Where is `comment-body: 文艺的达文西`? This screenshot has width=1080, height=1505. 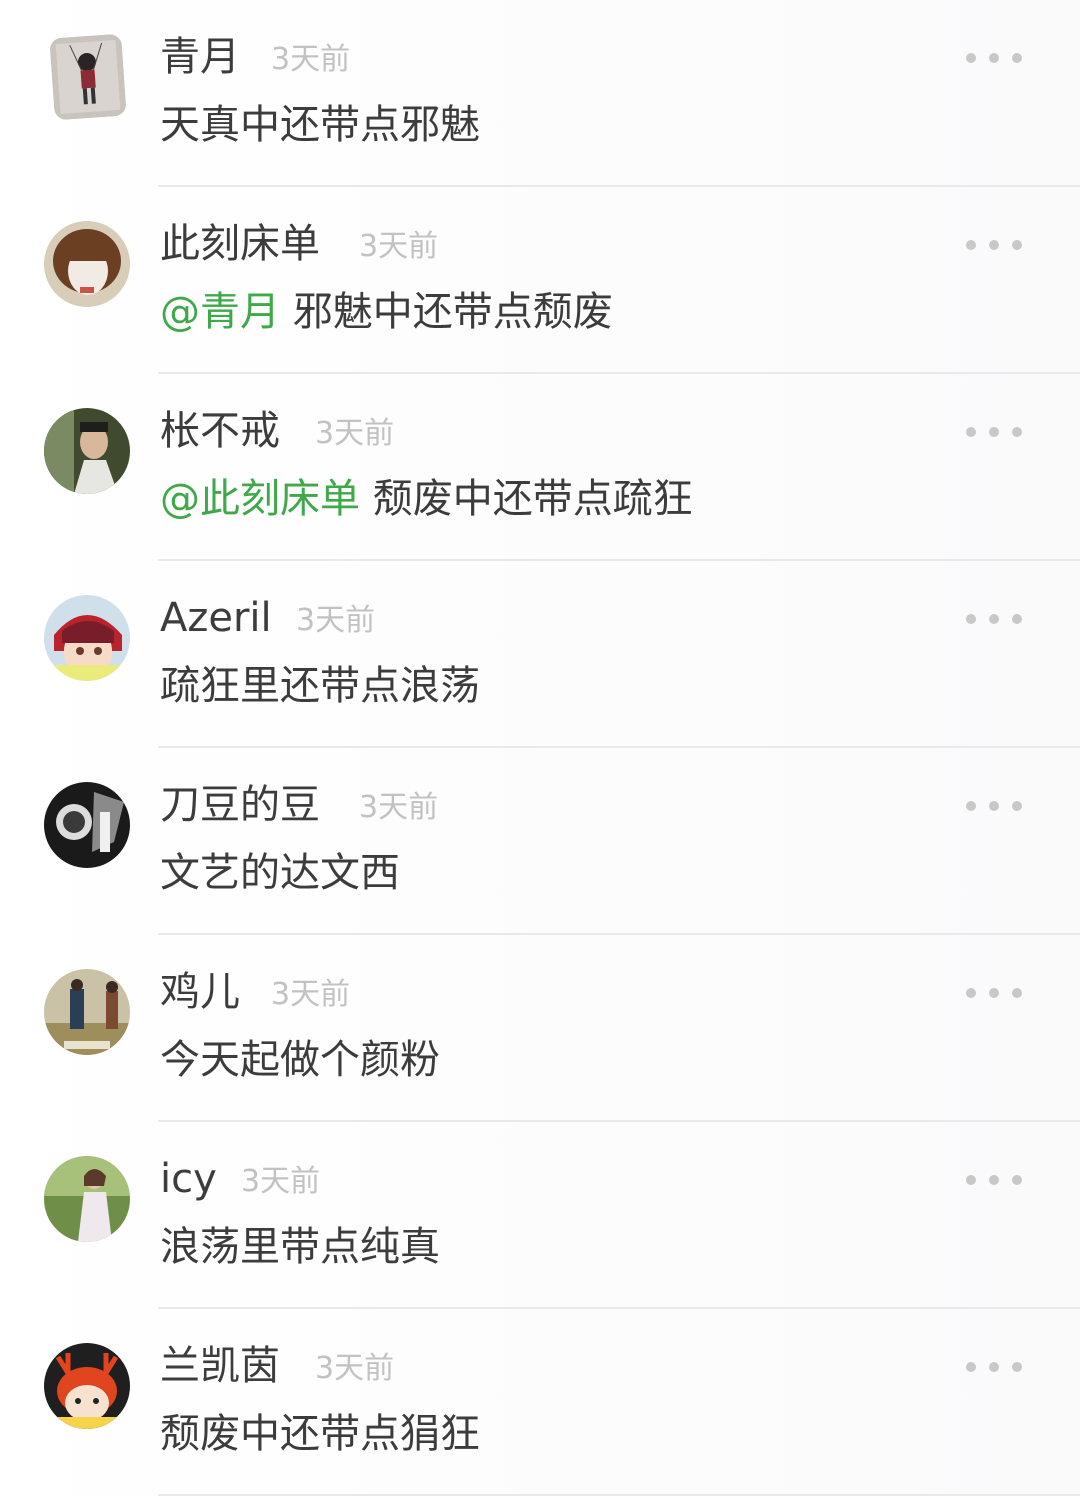 comment-body: 文艺的达文西 is located at coordinates (280, 873).